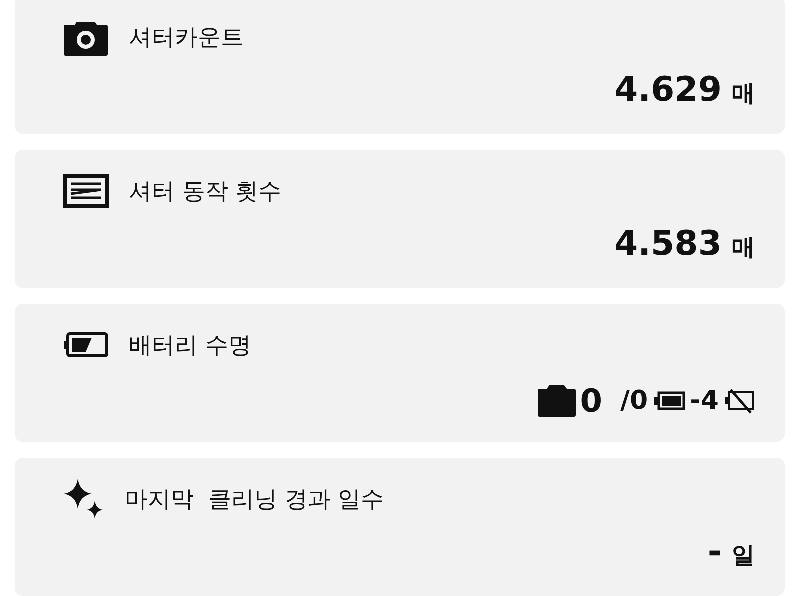 Image resolution: width=800 pixels, height=596 pixels. I want to click on card-value: 4.629, so click(668, 90).